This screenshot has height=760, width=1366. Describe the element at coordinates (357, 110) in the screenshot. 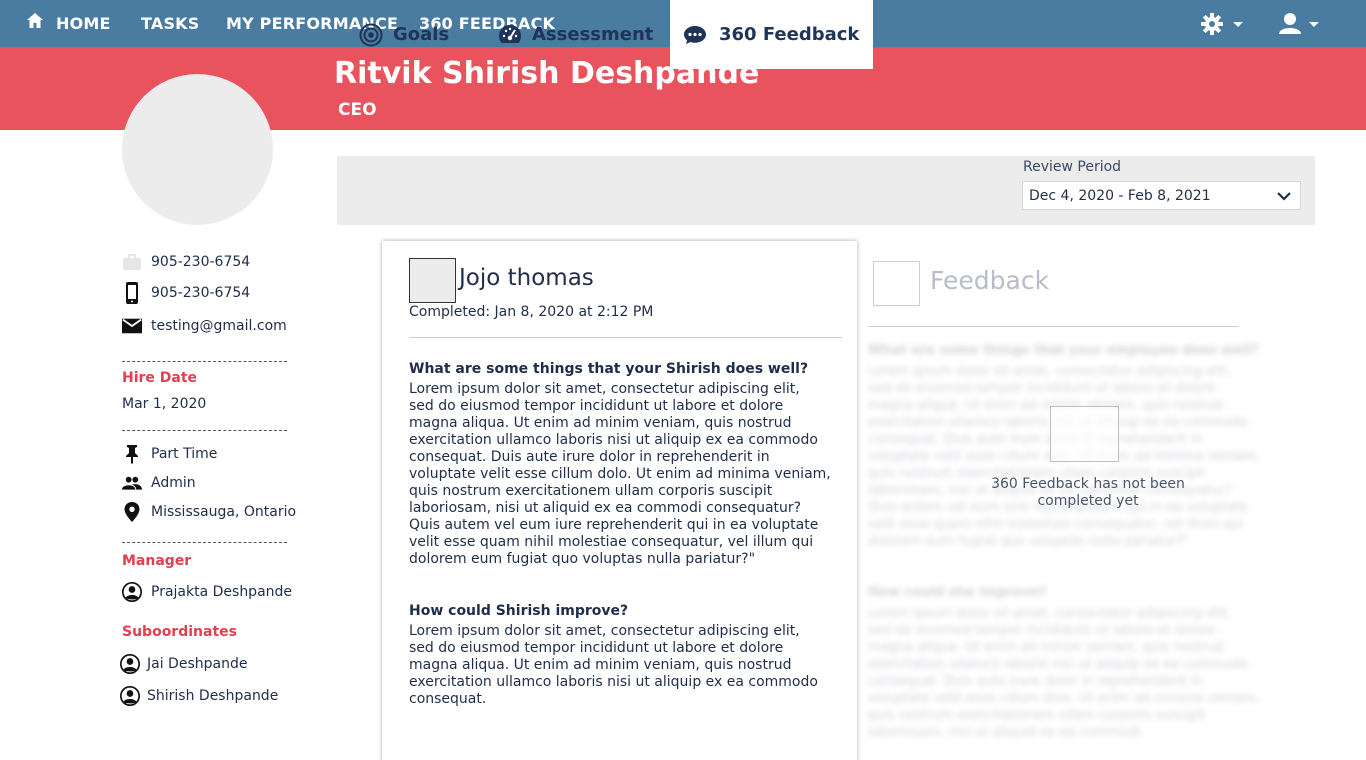

I see `profile-title: CEO` at that location.